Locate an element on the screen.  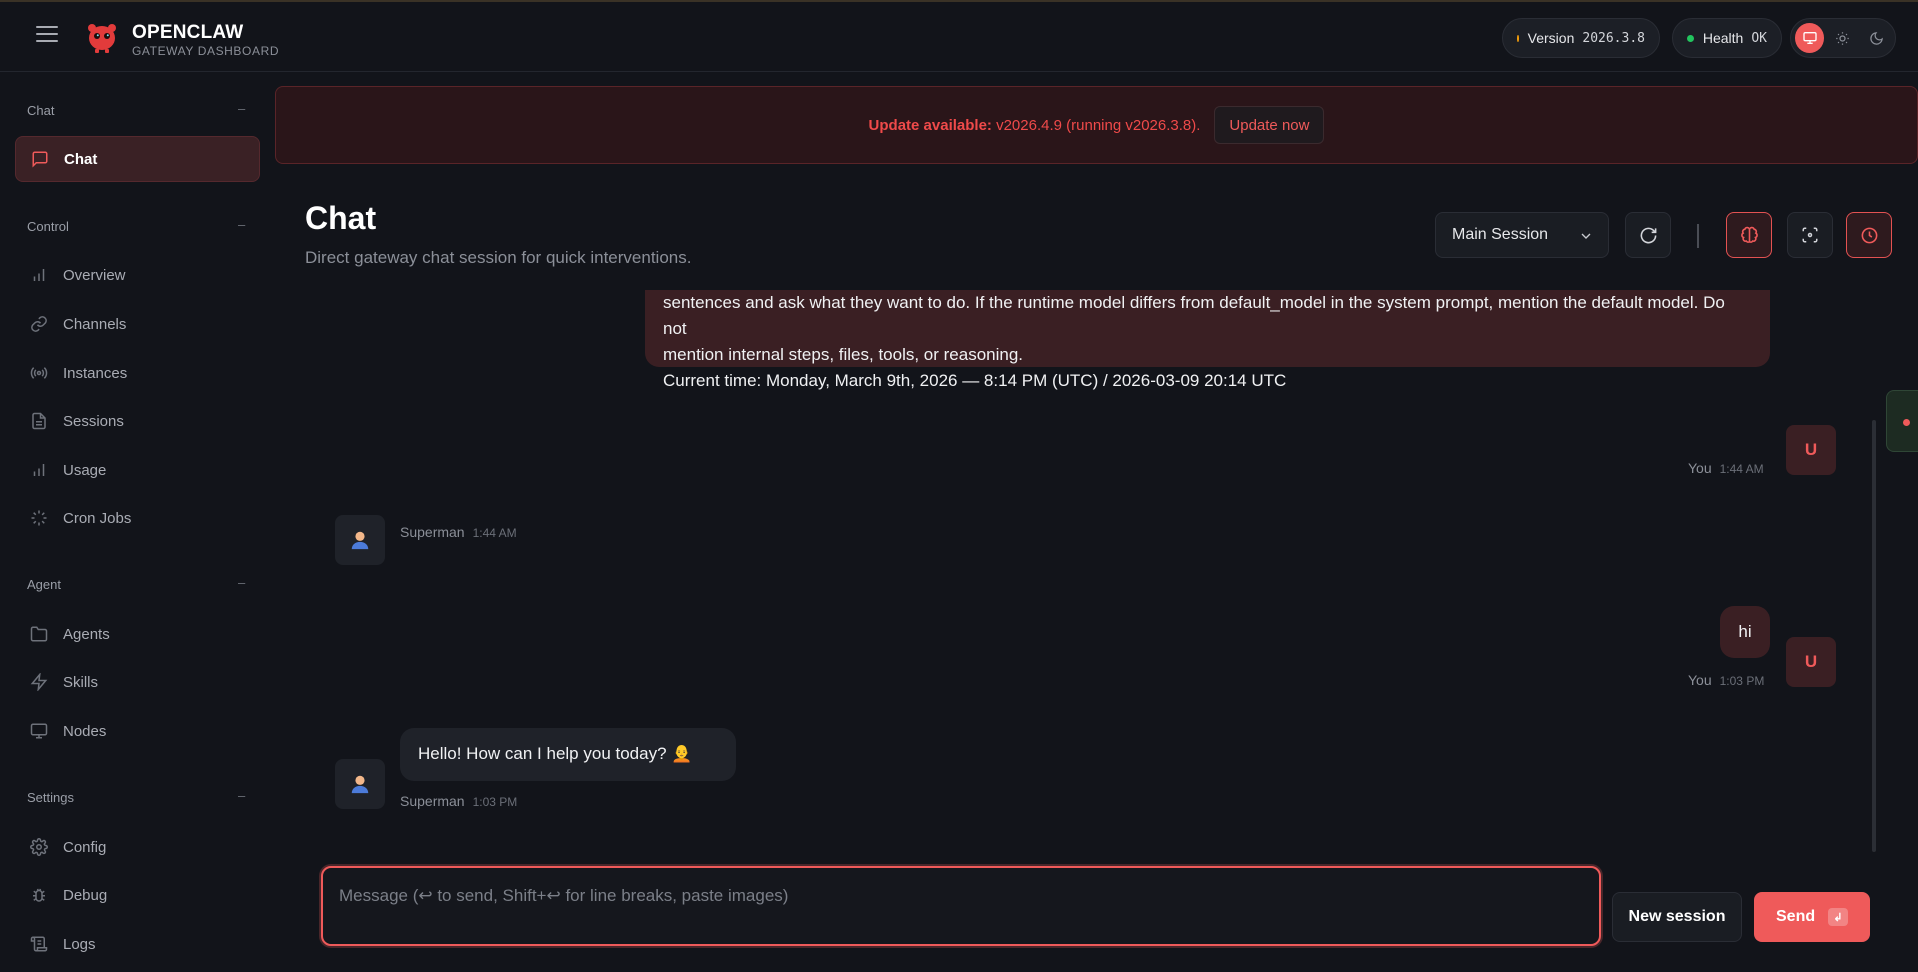
refresh-button is located at coordinates (1648, 235).